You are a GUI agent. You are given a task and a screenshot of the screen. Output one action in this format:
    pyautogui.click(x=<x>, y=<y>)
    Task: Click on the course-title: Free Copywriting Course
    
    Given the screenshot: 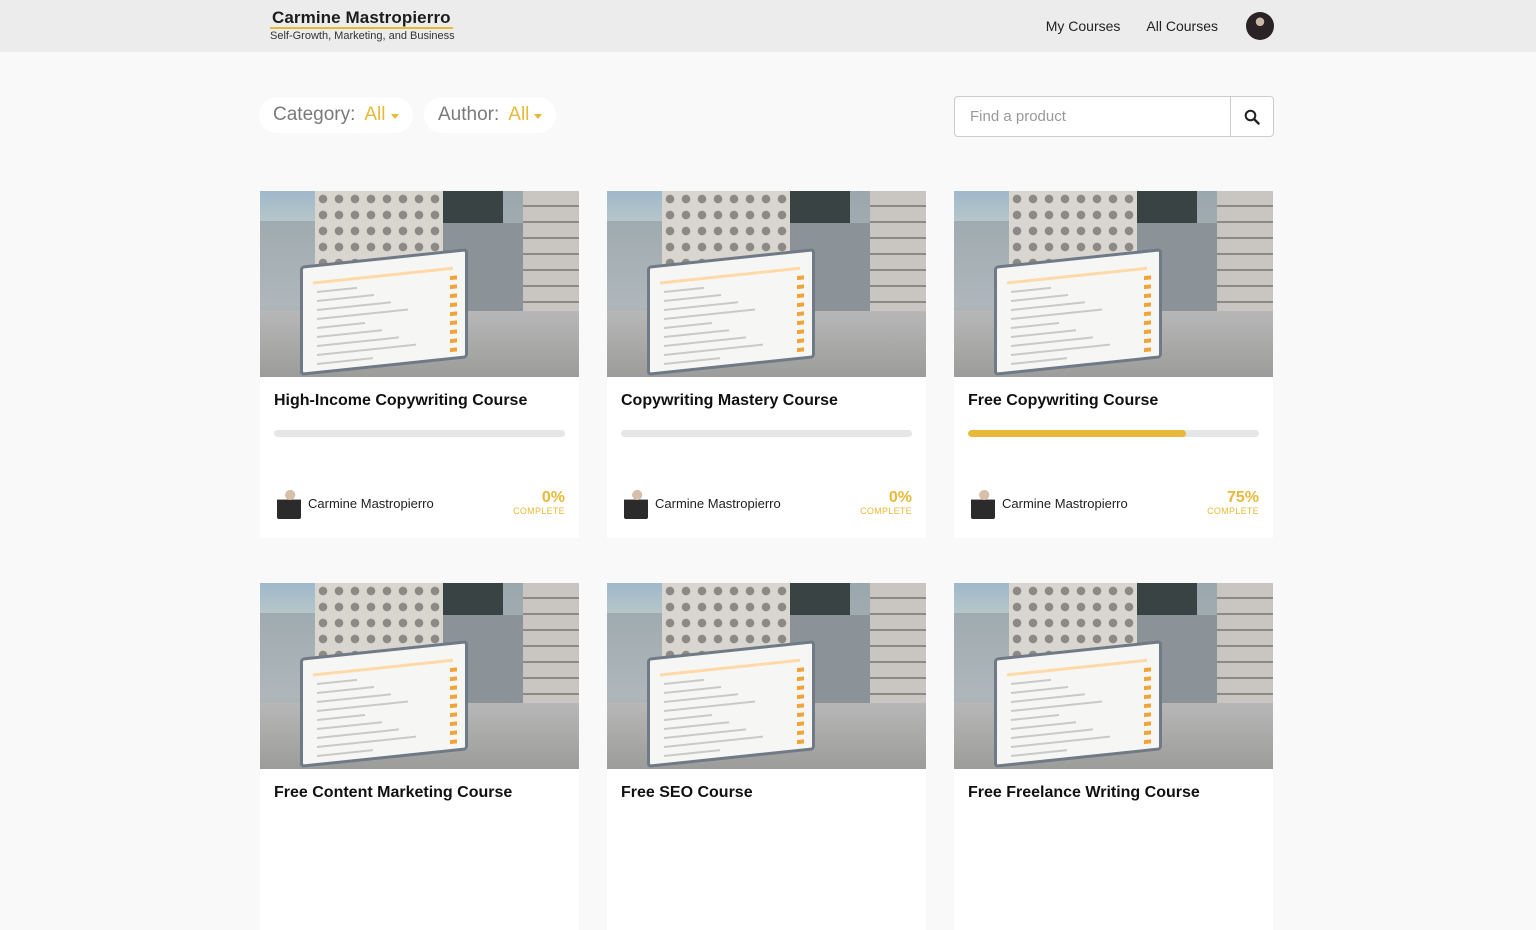 What is the action you would take?
    pyautogui.click(x=1063, y=401)
    